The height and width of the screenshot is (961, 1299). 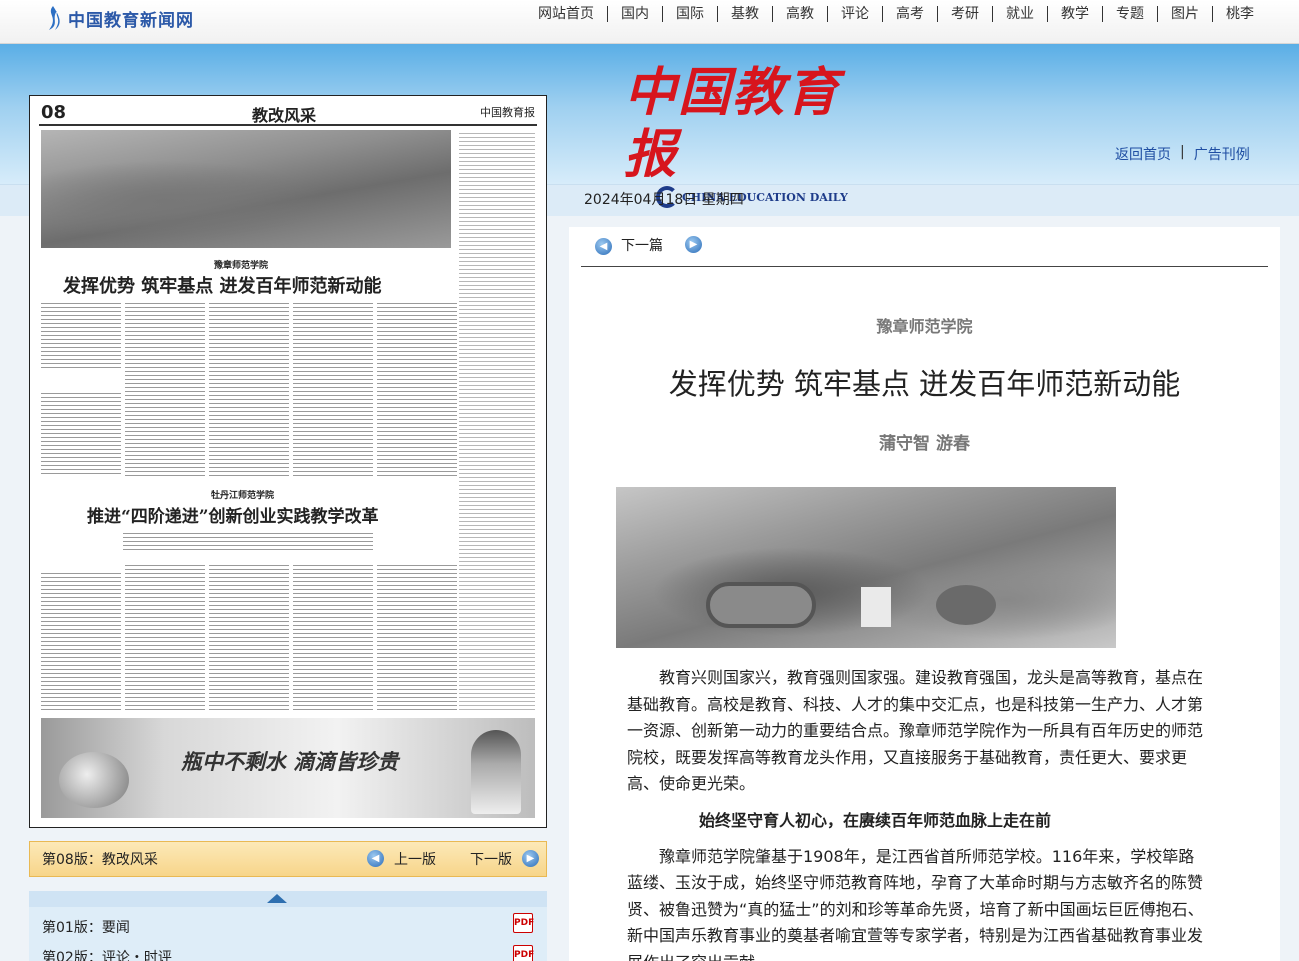 What do you see at coordinates (496, 772) in the screenshot?
I see `child-drinking-icon` at bounding box center [496, 772].